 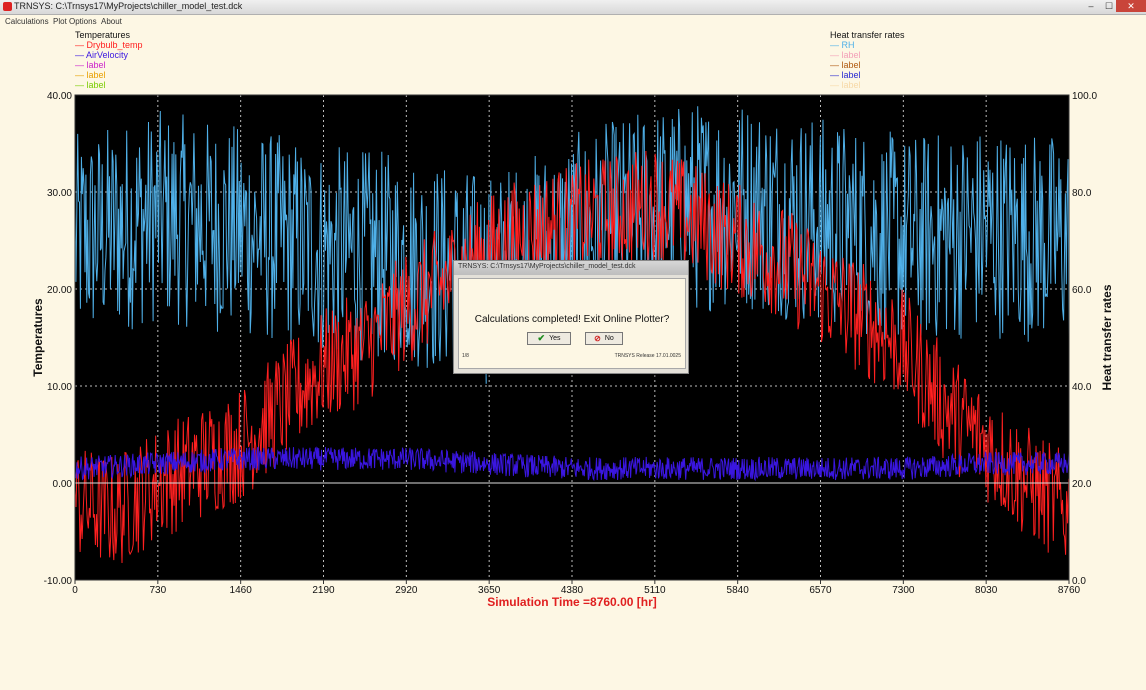 What do you see at coordinates (597, 338) in the screenshot?
I see `no-icon: ⊘` at bounding box center [597, 338].